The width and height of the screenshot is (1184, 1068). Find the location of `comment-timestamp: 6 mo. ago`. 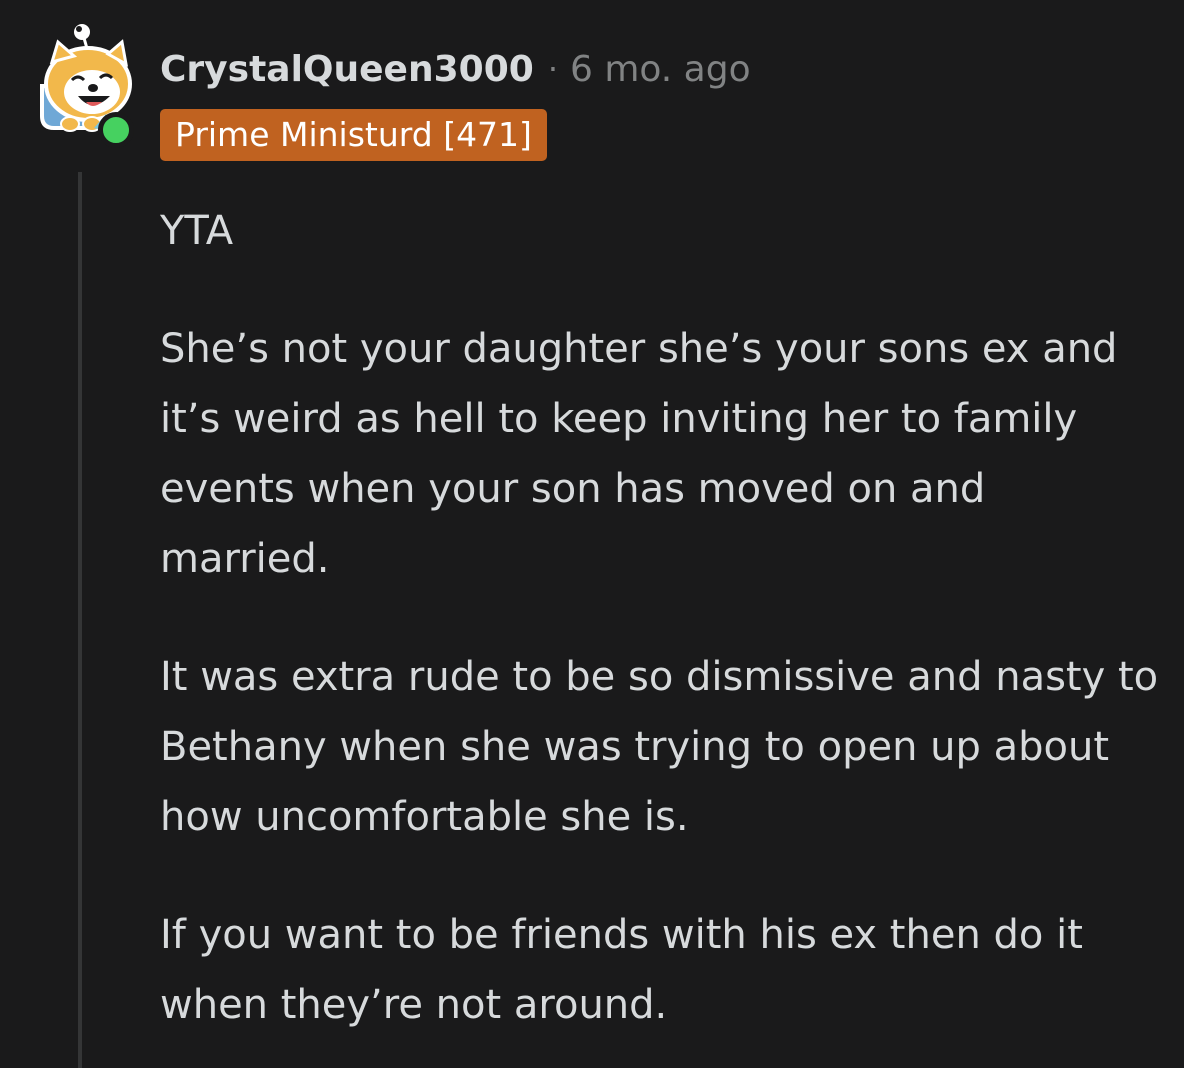

comment-timestamp: 6 mo. ago is located at coordinates (660, 69).